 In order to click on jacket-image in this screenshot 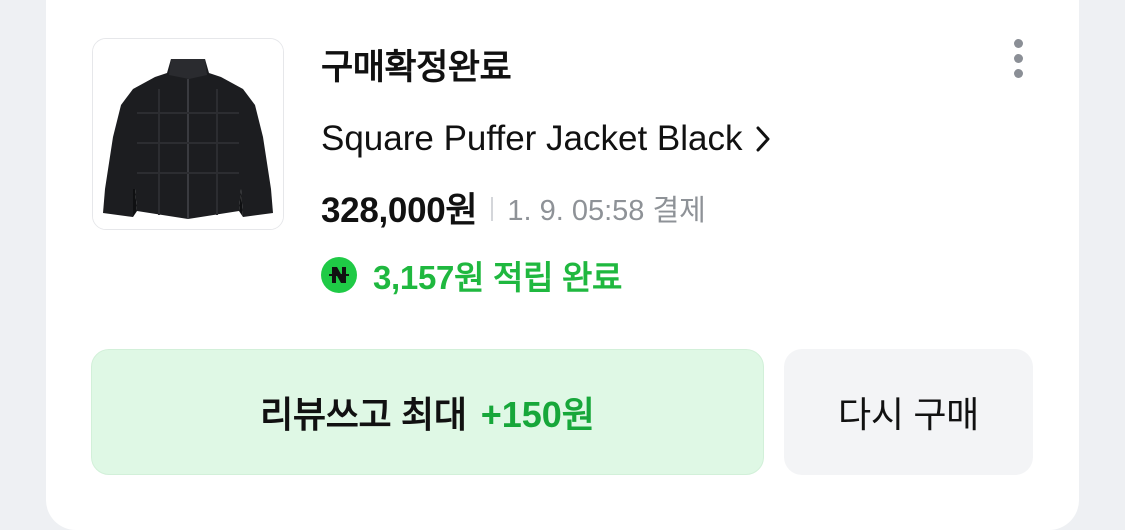, I will do `click(188, 134)`.